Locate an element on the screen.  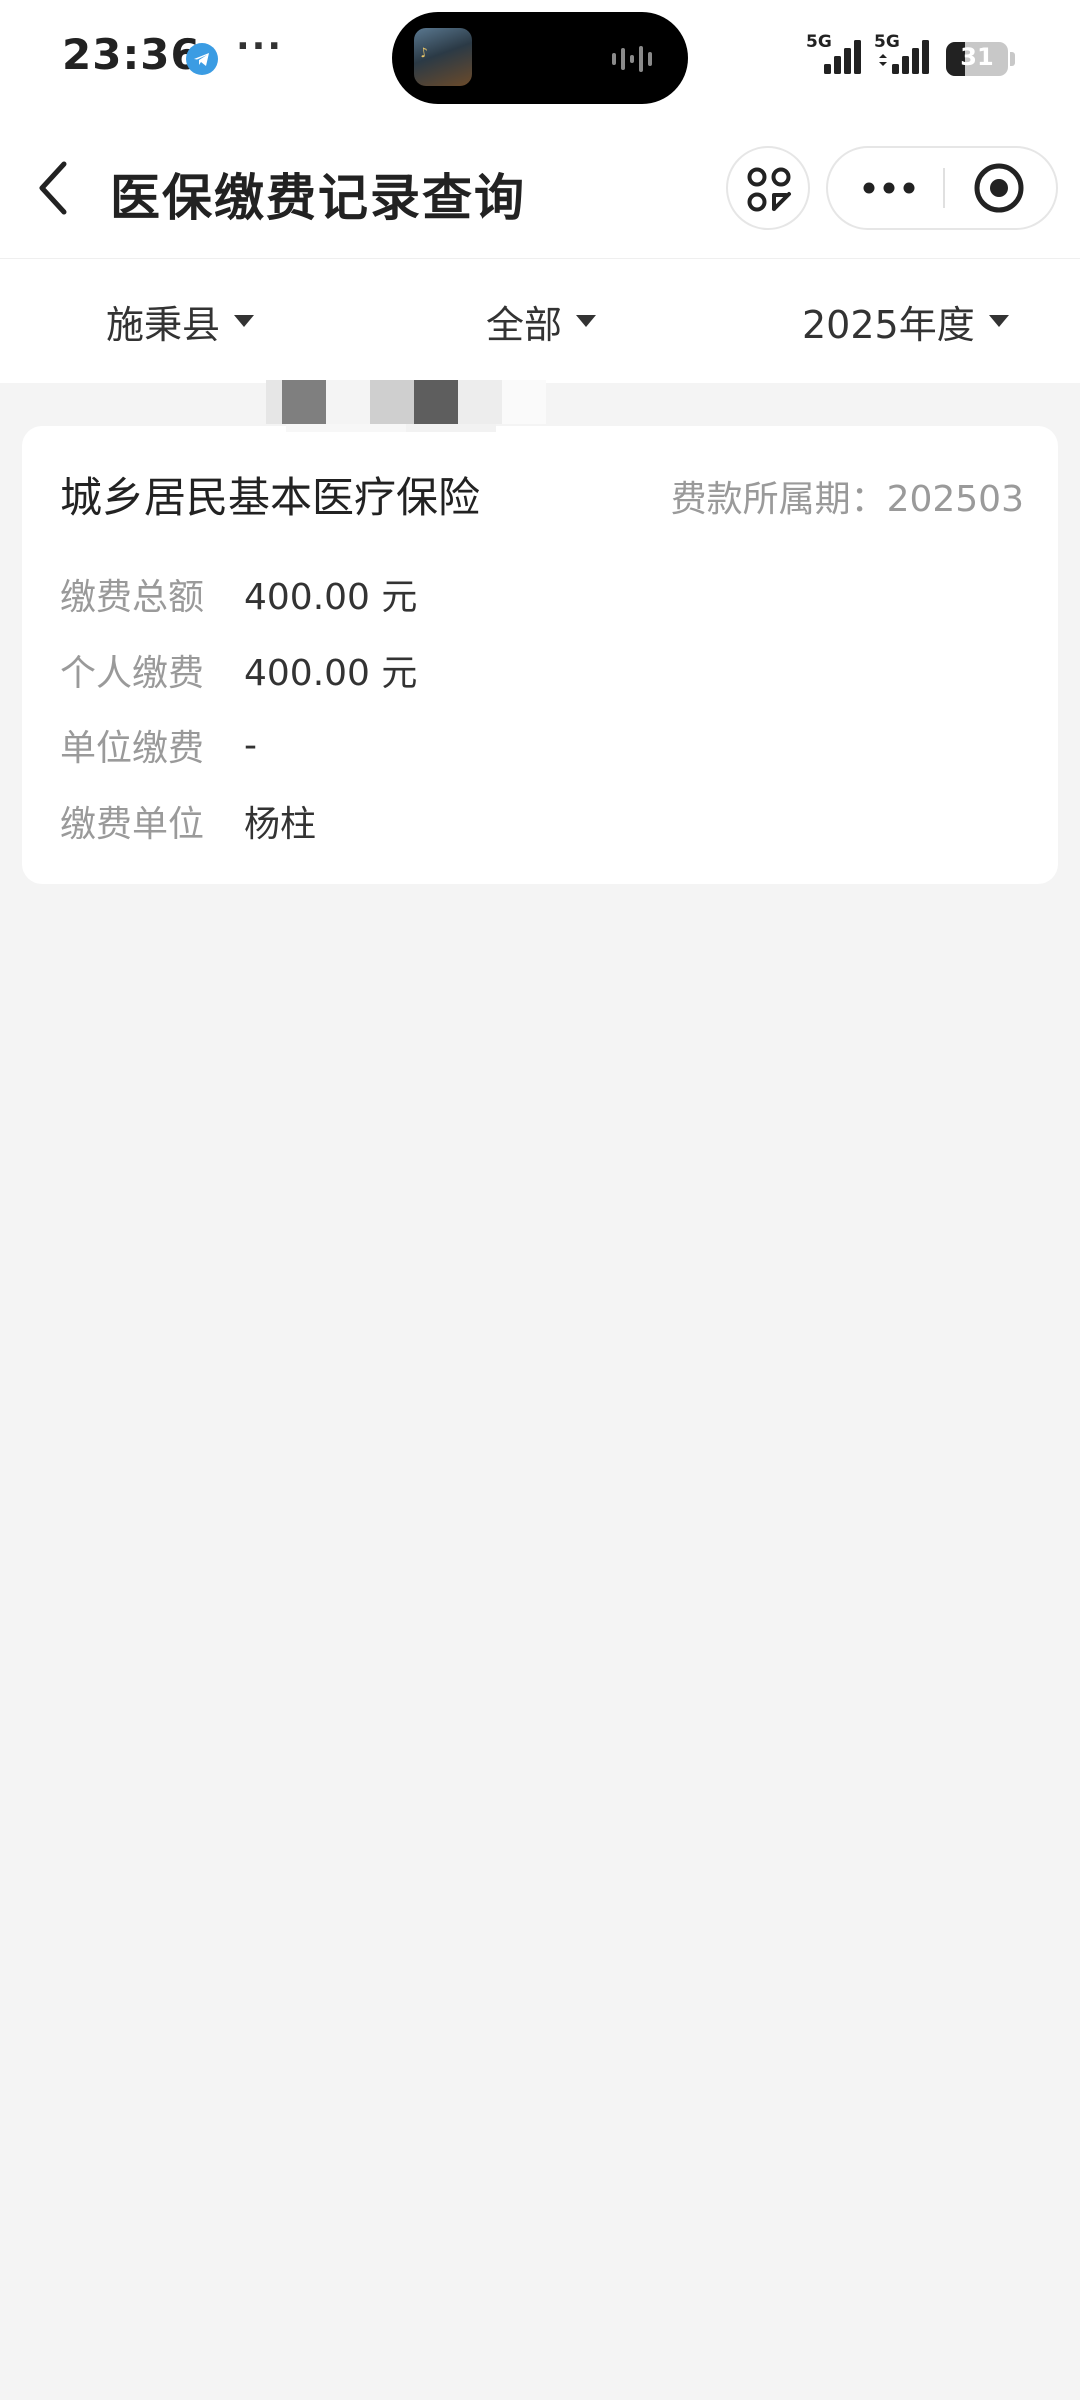
notification-more-icon: ··· is located at coordinates (260, 46).